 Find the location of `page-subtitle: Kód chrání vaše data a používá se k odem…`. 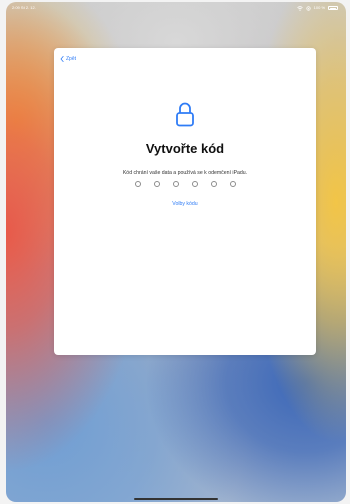

page-subtitle: Kód chrání vaše data a používá se k odem… is located at coordinates (185, 173).